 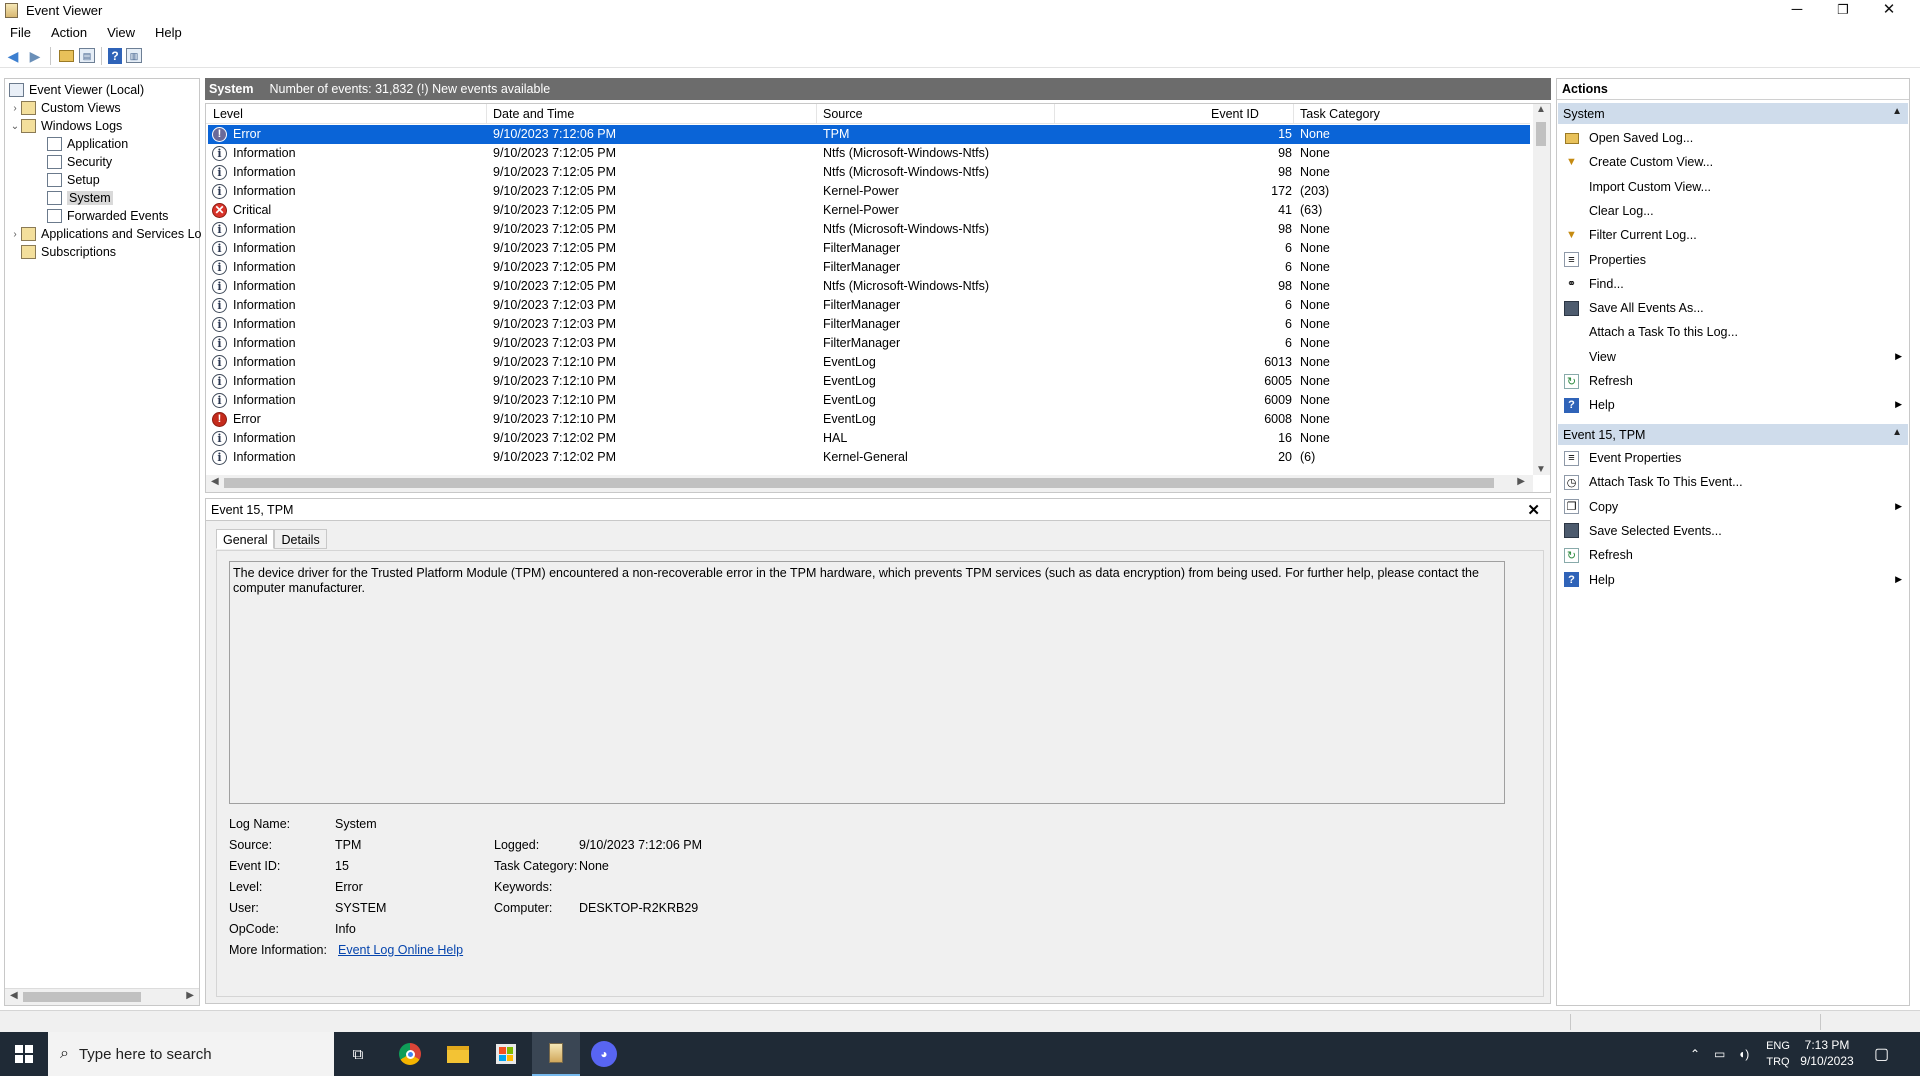 I want to click on volume-tray: ◖), so click(x=1743, y=1054).